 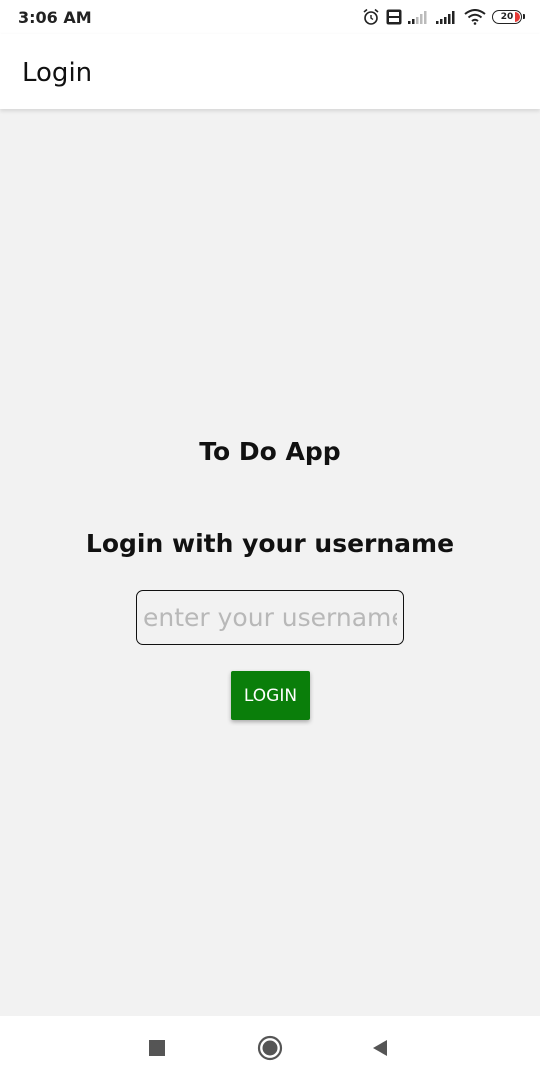 I want to click on home-icon, so click(x=270, y=1048).